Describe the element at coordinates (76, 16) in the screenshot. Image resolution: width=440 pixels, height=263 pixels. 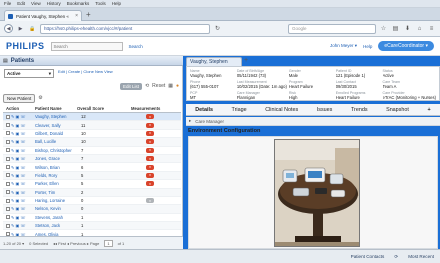
I see `close-tab-icon: ×` at that location.